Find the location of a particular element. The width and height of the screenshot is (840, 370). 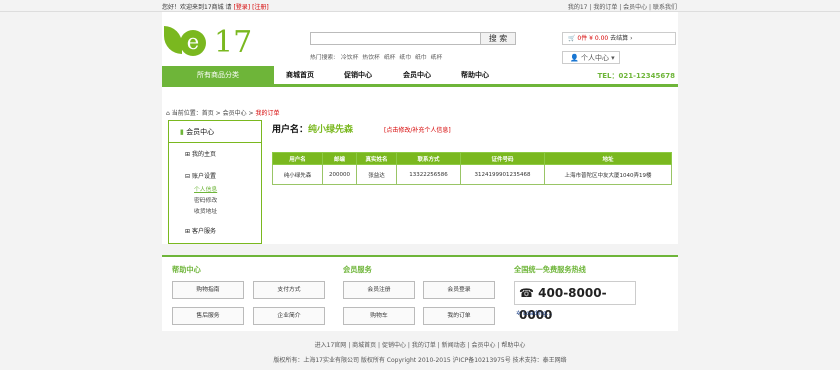

nav-help-center: 帮助中心 is located at coordinates (475, 75).